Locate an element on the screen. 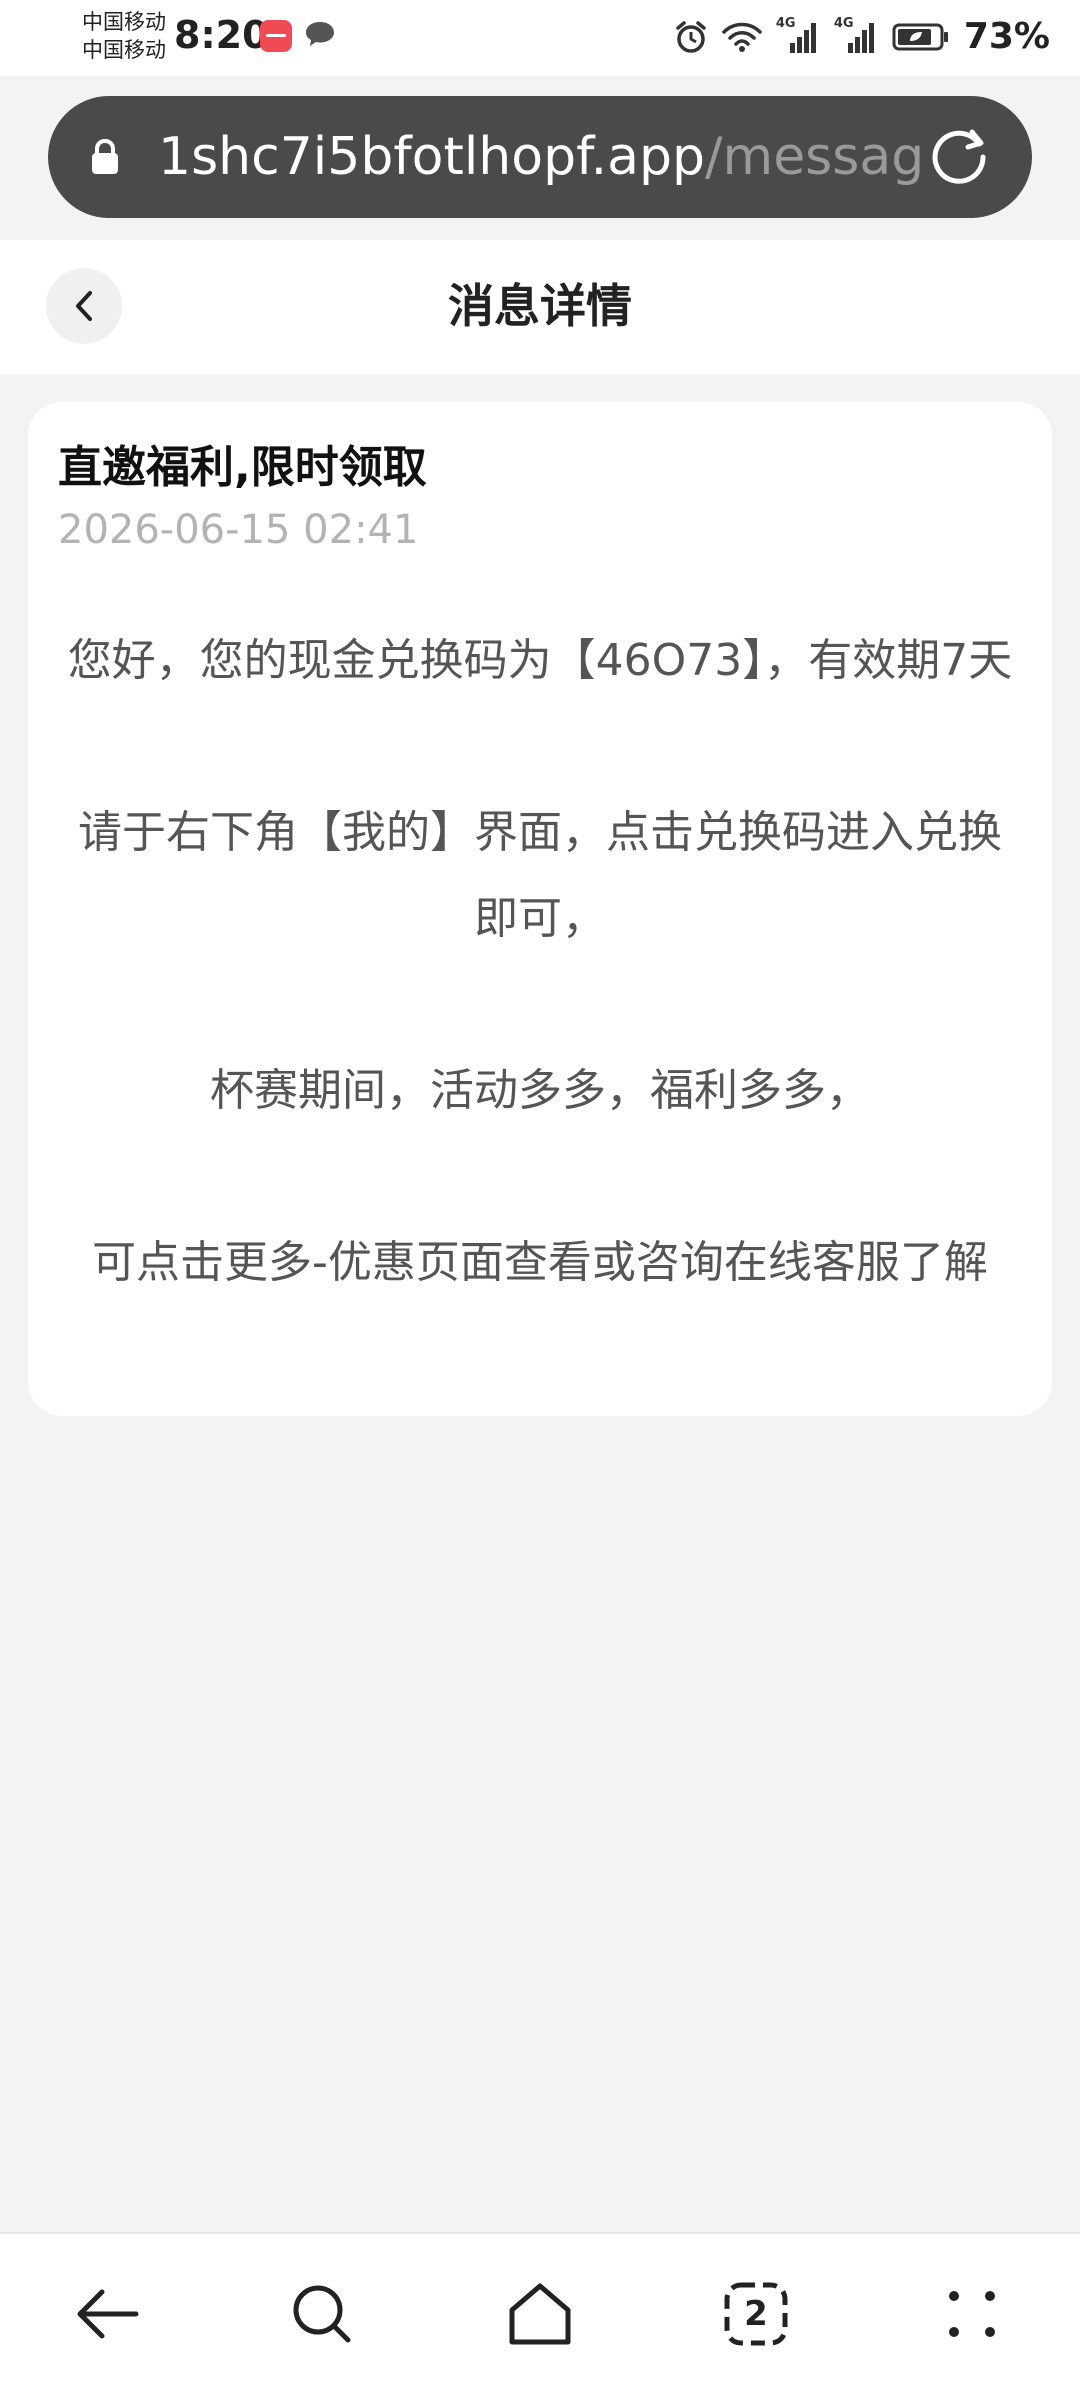 The height and width of the screenshot is (2400, 1080). carrier-1: 中国移动 is located at coordinates (124, 22).